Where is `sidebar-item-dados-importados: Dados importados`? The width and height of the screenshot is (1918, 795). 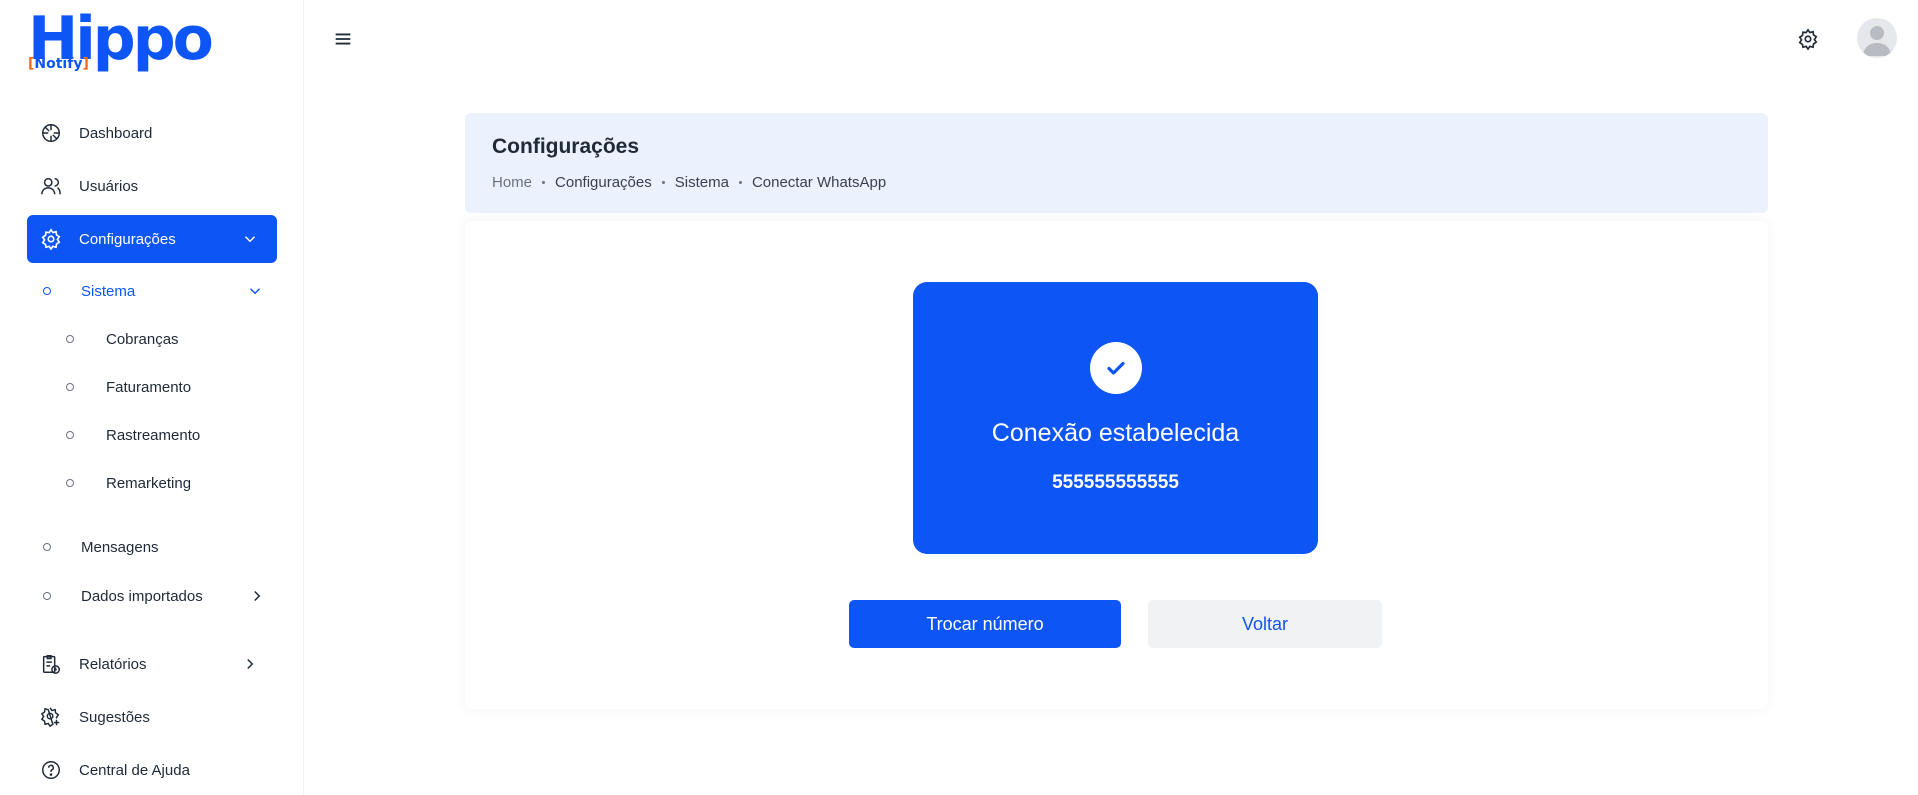 sidebar-item-dados-importados: Dados importados is located at coordinates (168, 596).